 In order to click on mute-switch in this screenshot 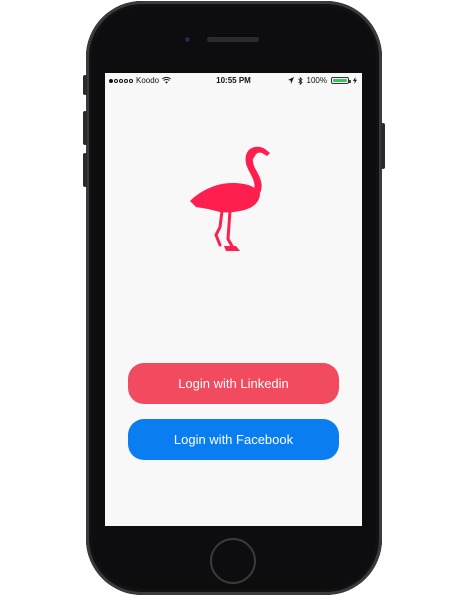, I will do `click(85, 85)`.